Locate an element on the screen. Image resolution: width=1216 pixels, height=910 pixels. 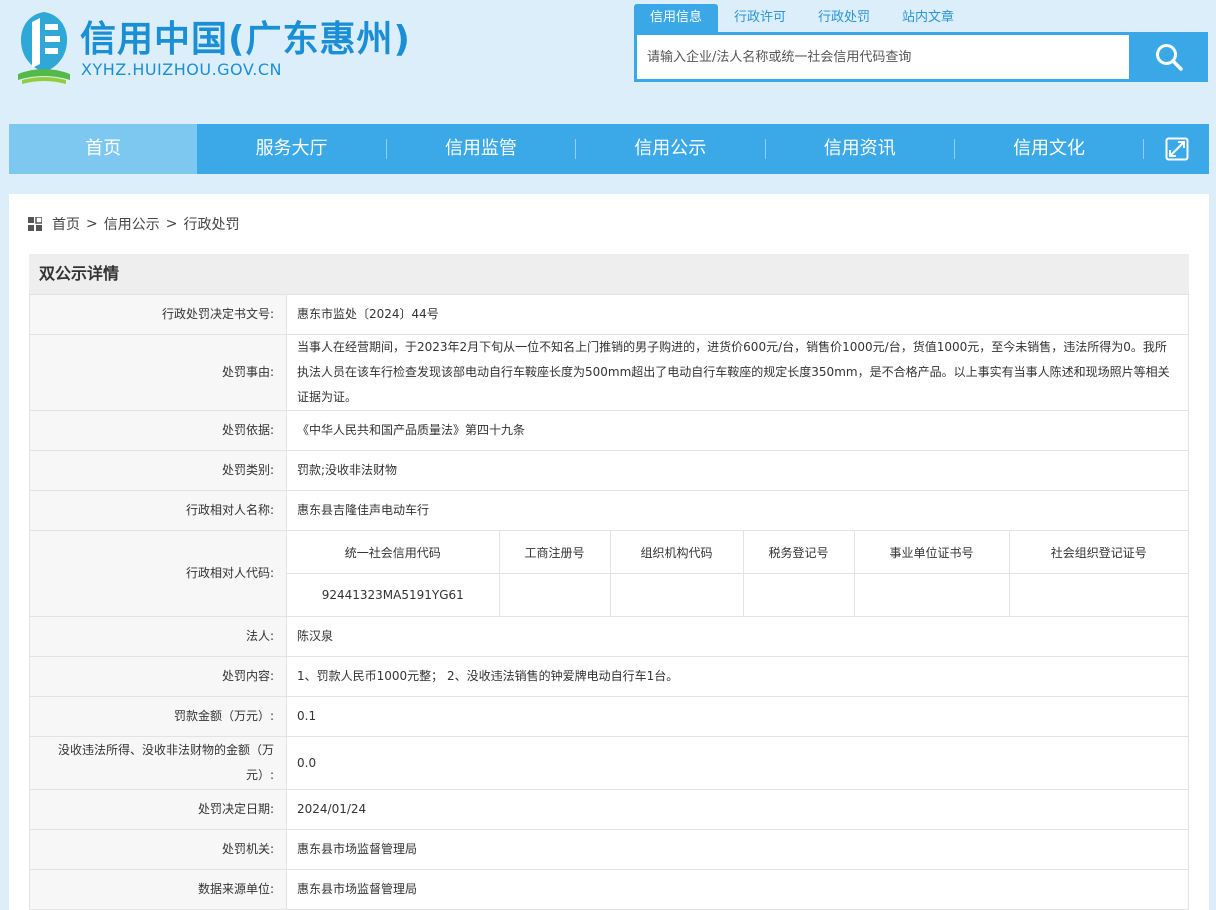
code-header-org-code: 组织机构代码 is located at coordinates (676, 552).